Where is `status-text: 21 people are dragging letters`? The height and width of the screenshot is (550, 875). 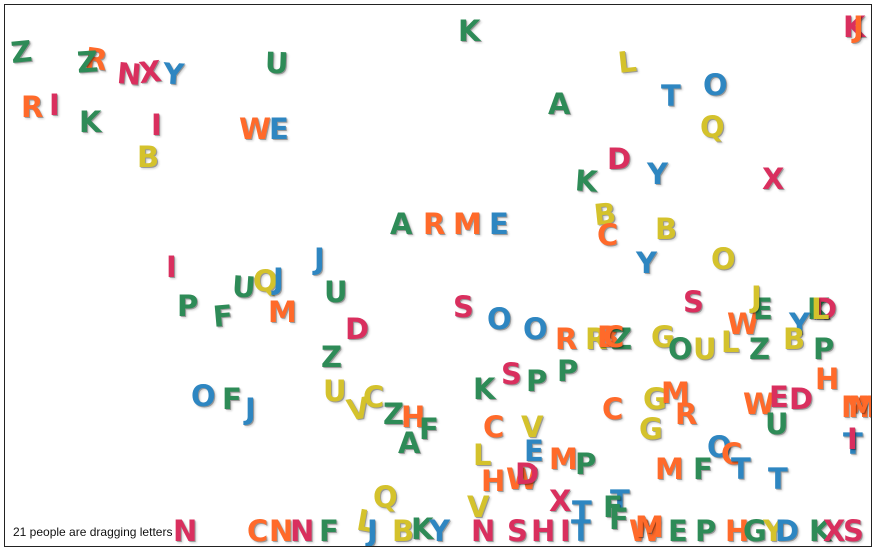 status-text: 21 people are dragging letters is located at coordinates (93, 532).